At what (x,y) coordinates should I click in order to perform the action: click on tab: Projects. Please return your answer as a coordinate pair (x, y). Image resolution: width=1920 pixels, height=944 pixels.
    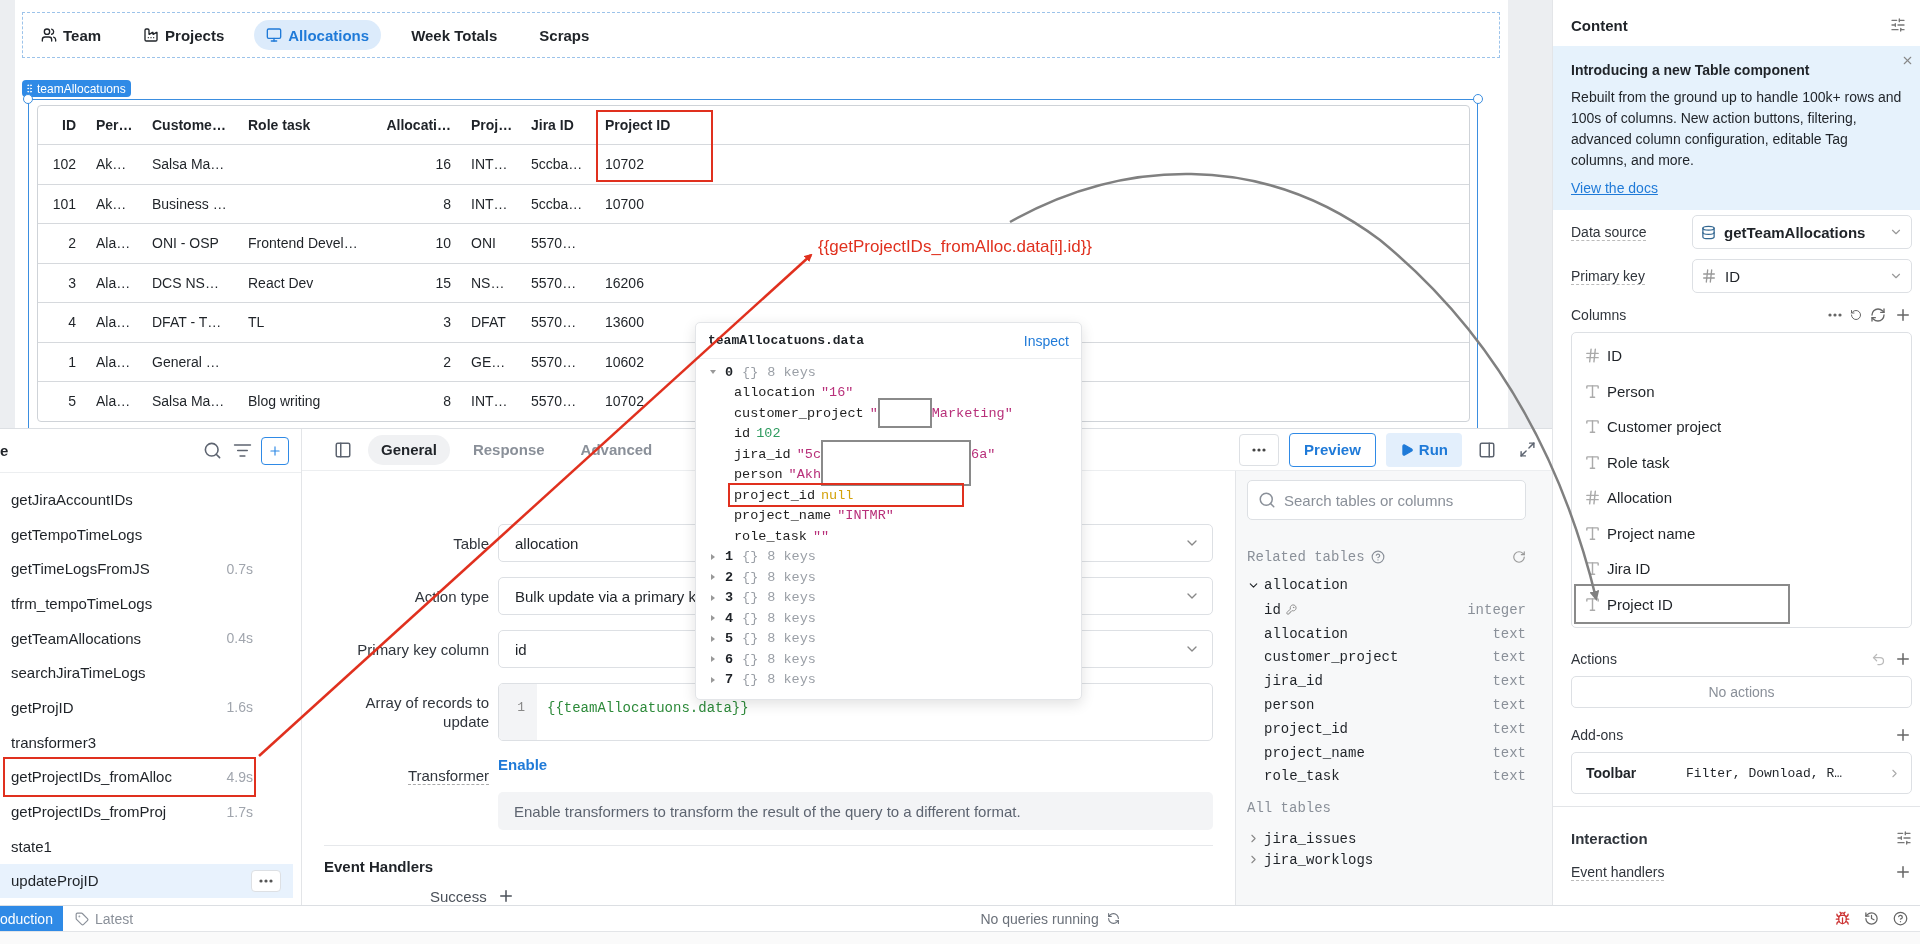
    Looking at the image, I should click on (184, 35).